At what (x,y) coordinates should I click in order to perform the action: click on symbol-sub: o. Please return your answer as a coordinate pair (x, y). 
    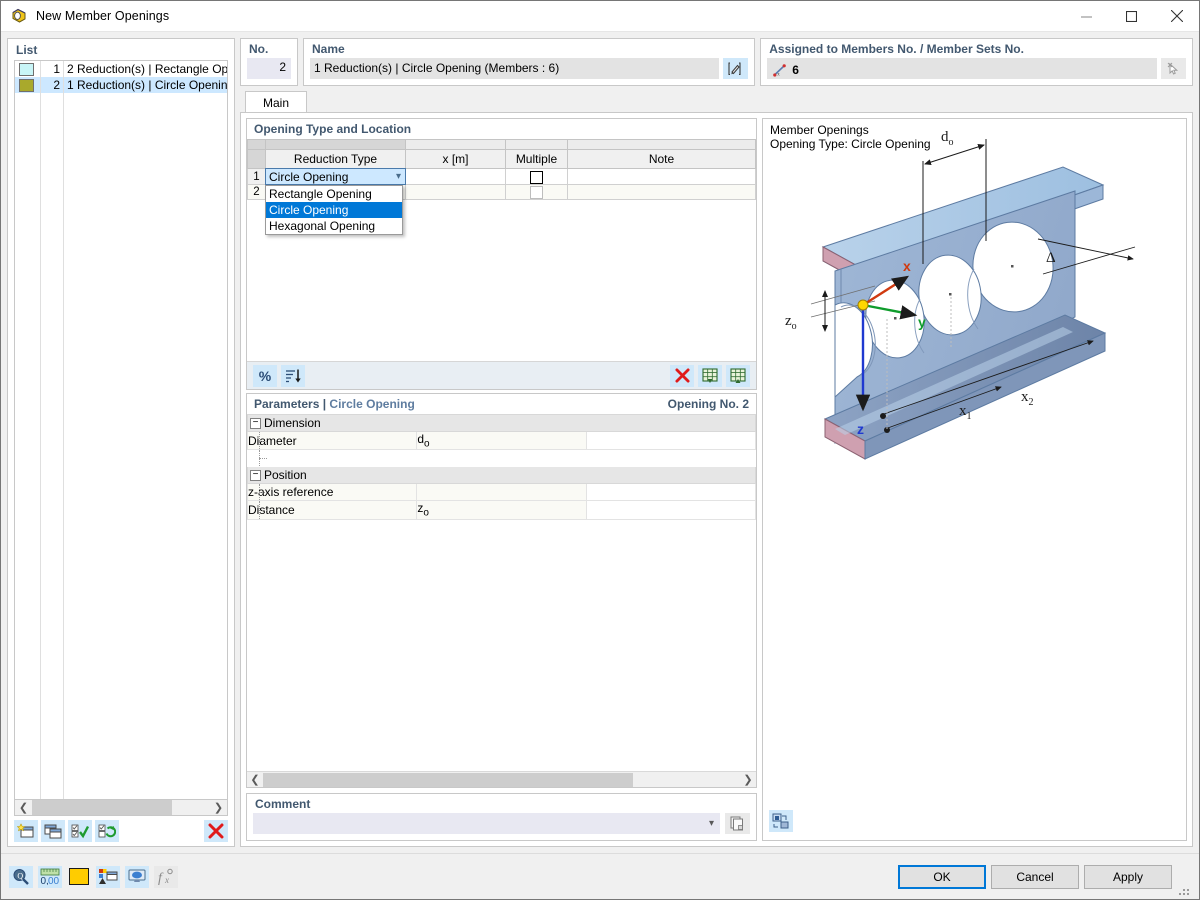
    Looking at the image, I should click on (426, 513).